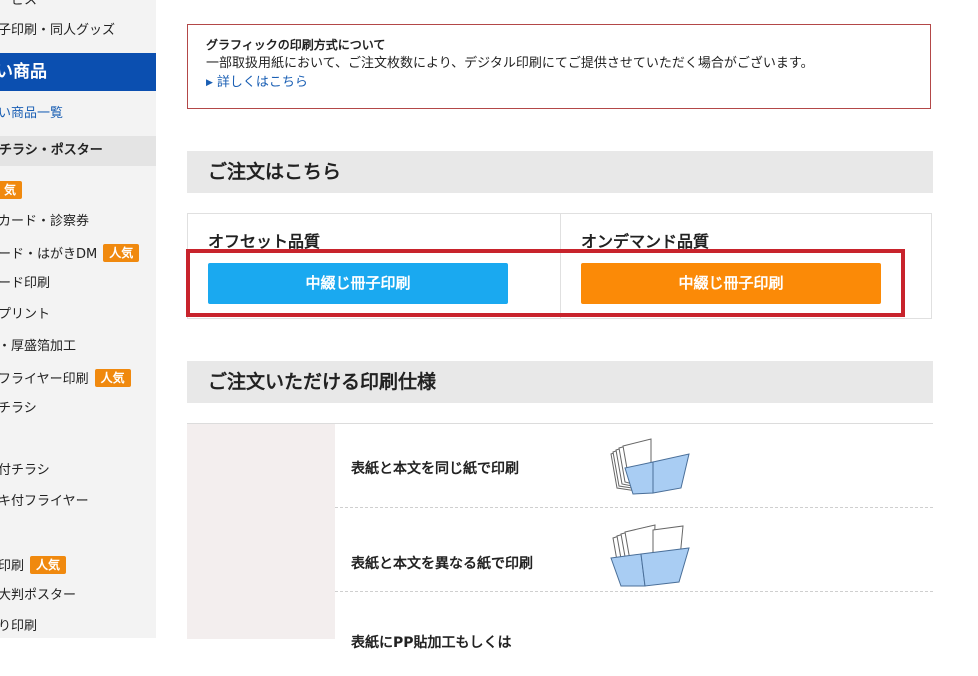  What do you see at coordinates (78, 72) in the screenshot?
I see `sidebar-category-heading: い商品` at bounding box center [78, 72].